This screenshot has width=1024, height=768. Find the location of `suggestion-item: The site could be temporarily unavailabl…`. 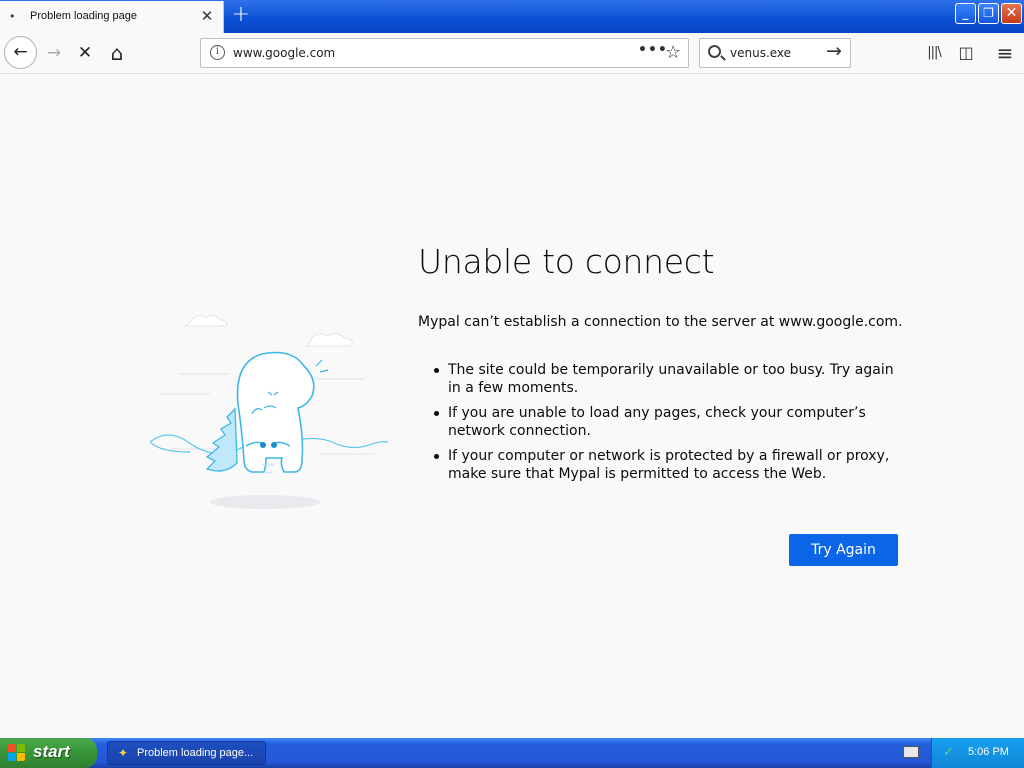

suggestion-item: The site could be temporarily unavailabl… is located at coordinates (670, 379).